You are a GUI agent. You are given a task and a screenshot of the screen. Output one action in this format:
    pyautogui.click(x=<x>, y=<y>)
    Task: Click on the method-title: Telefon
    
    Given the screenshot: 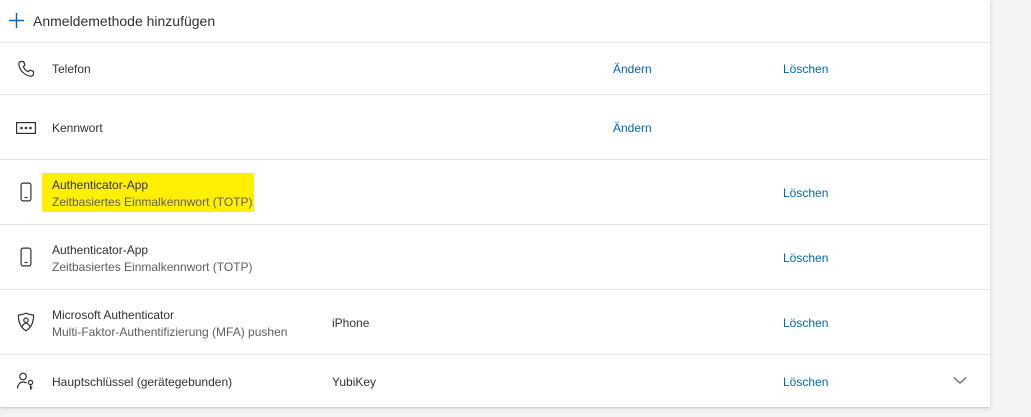 What is the action you would take?
    pyautogui.click(x=71, y=69)
    